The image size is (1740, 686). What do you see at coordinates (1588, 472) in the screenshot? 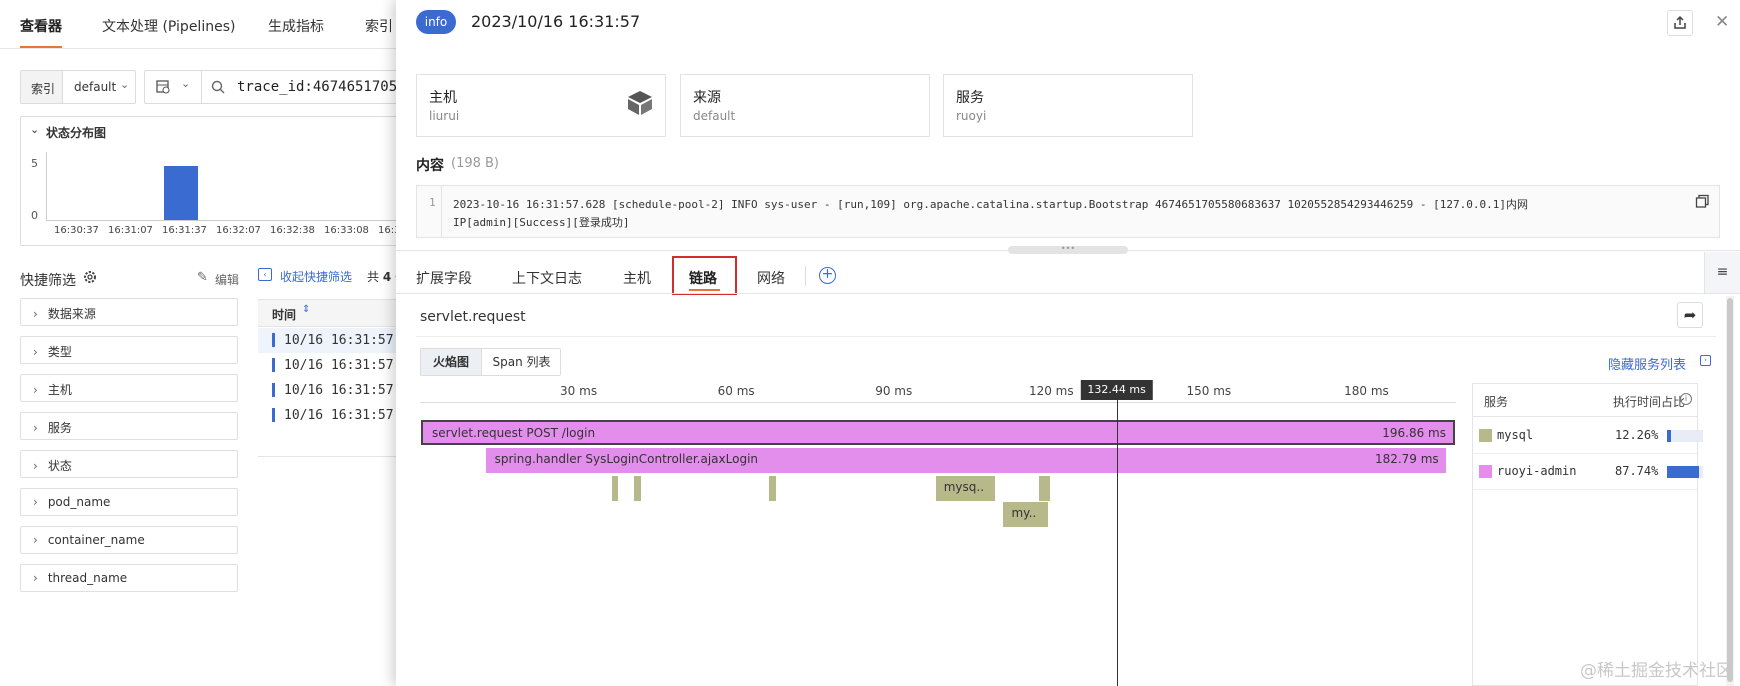
I see `service-row: ruoyi-admin 87.74%` at bounding box center [1588, 472].